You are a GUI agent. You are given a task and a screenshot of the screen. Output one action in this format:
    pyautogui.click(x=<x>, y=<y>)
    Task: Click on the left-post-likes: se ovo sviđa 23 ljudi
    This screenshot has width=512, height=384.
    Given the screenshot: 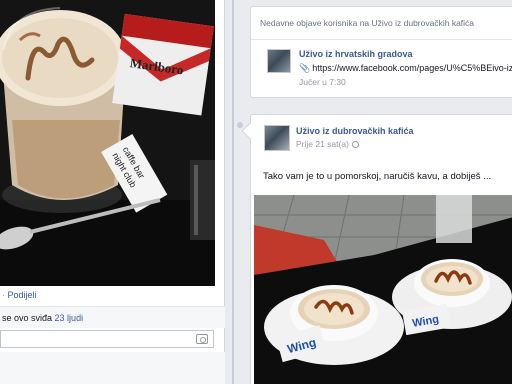 What is the action you would take?
    pyautogui.click(x=112, y=317)
    